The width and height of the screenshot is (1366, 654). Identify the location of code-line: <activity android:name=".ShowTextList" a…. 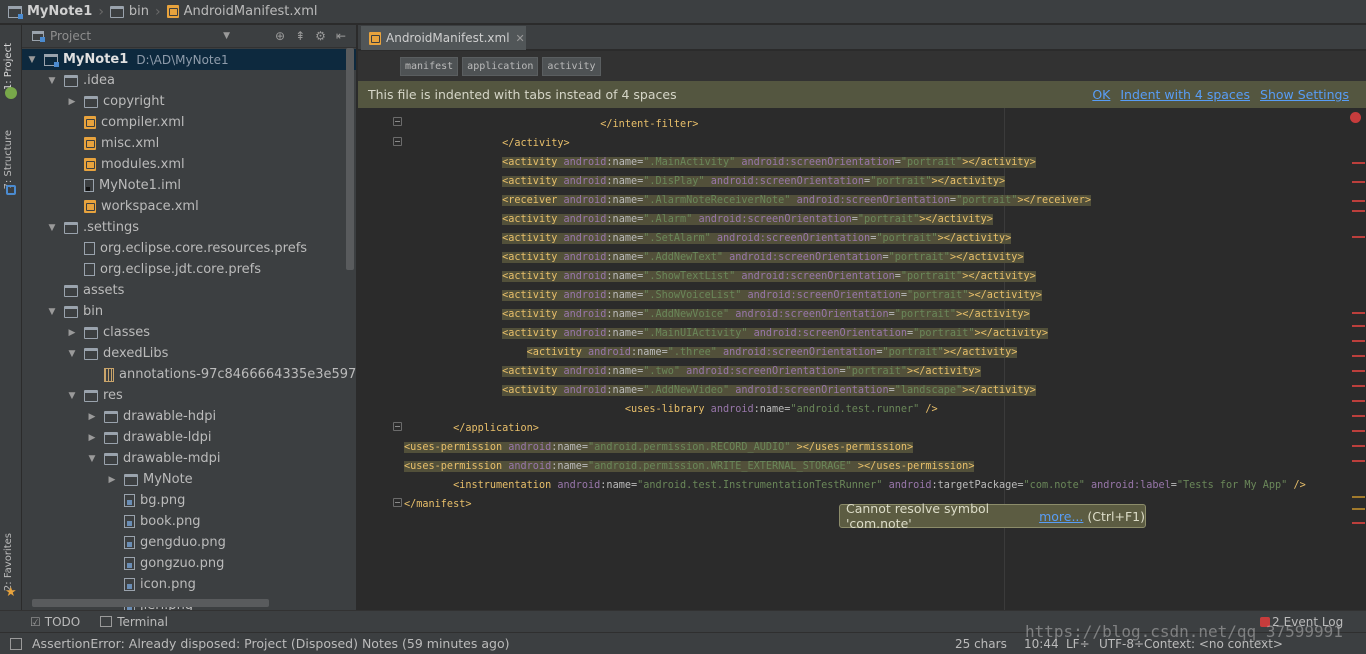
(720, 276).